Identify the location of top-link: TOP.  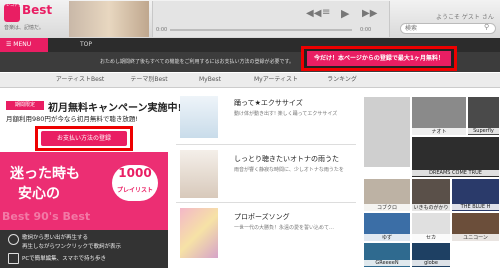
(86, 45).